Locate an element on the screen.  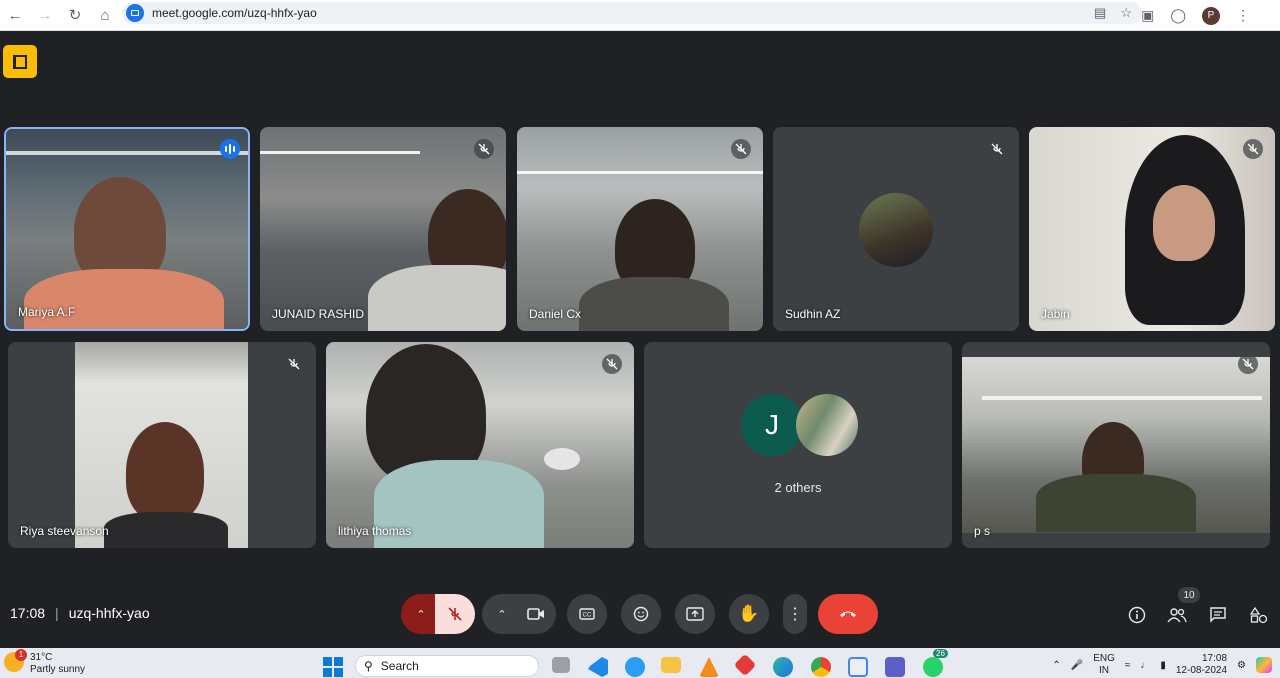
emoji-icon is located at coordinates (641, 614).